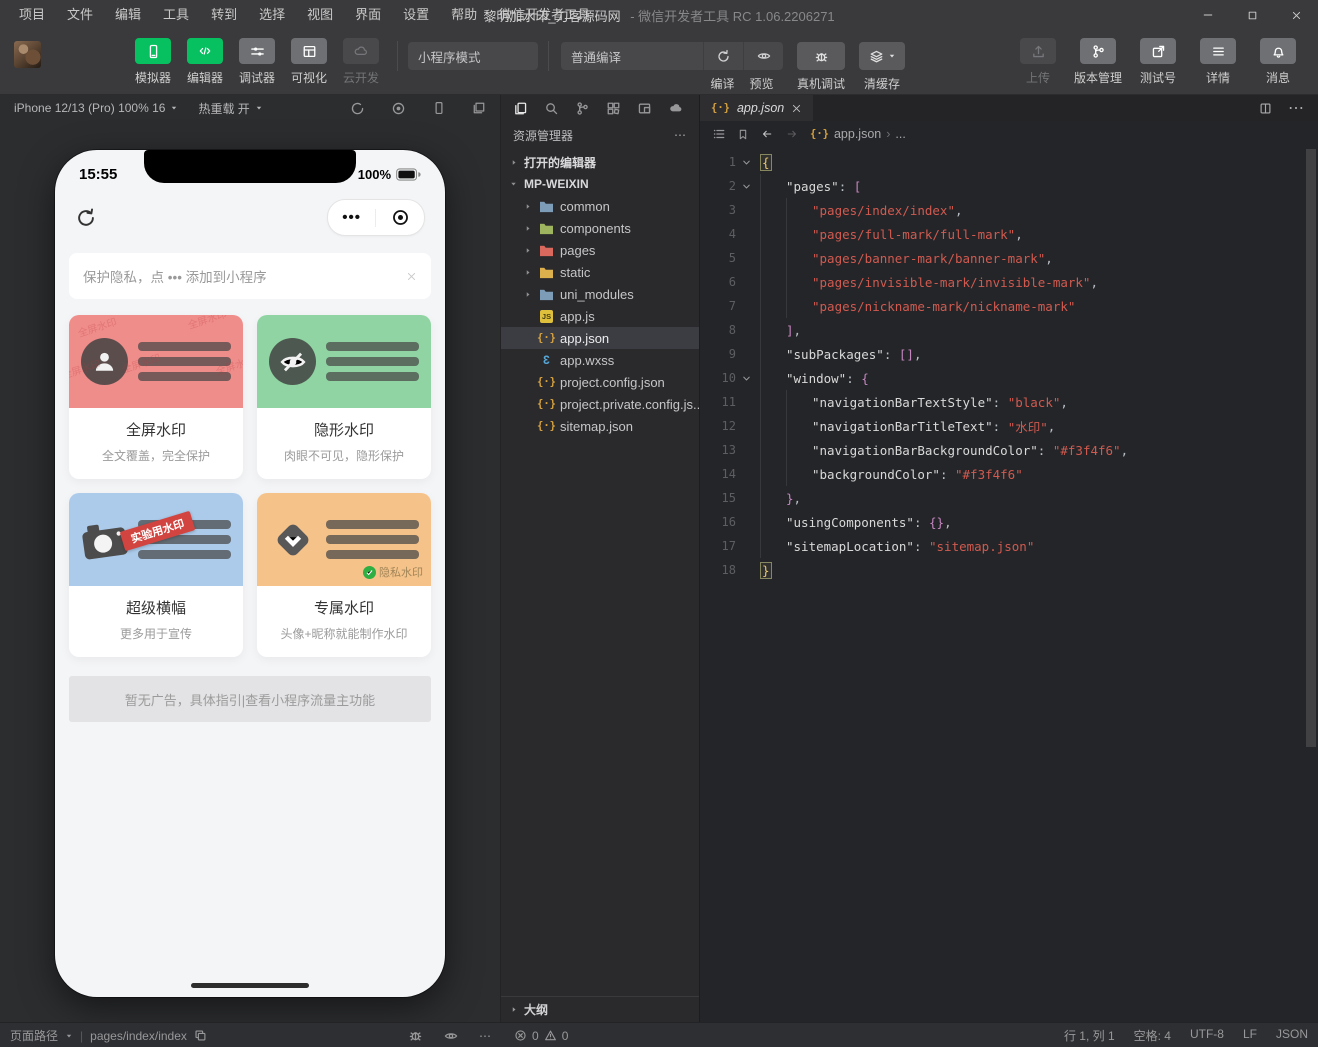 Image resolution: width=1318 pixels, height=1047 pixels. What do you see at coordinates (719, 134) in the screenshot?
I see `outline-list-icon` at bounding box center [719, 134].